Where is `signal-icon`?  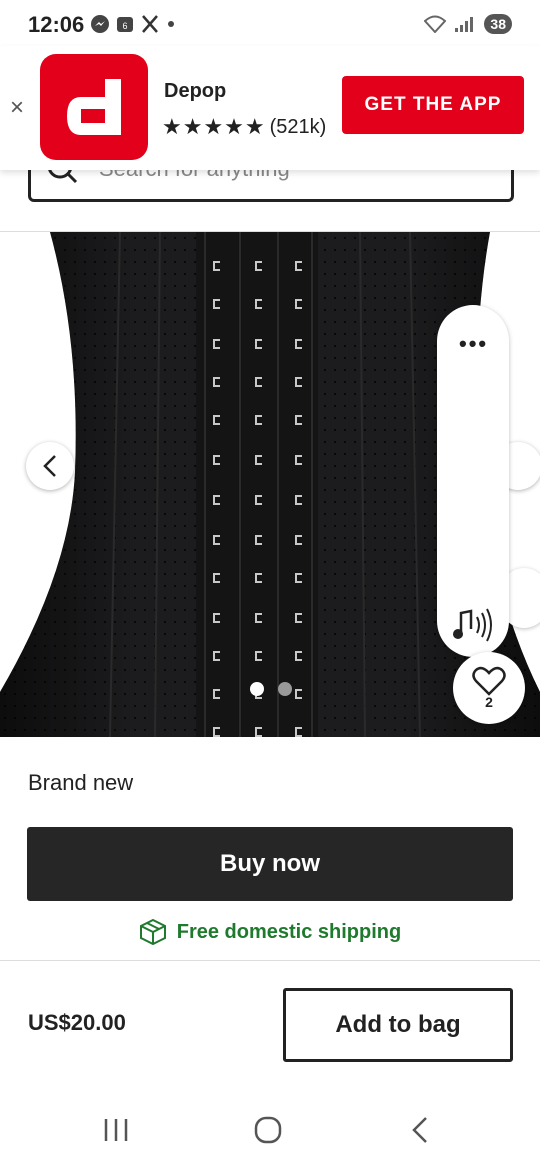 signal-icon is located at coordinates (465, 24).